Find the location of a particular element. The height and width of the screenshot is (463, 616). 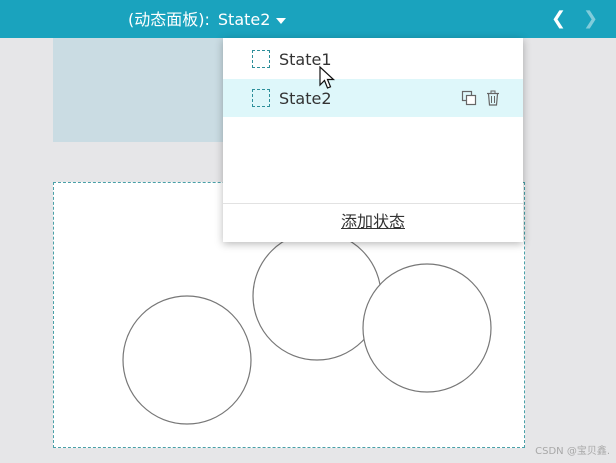

dynamic-panel-label: (动态面板): is located at coordinates (169, 19).